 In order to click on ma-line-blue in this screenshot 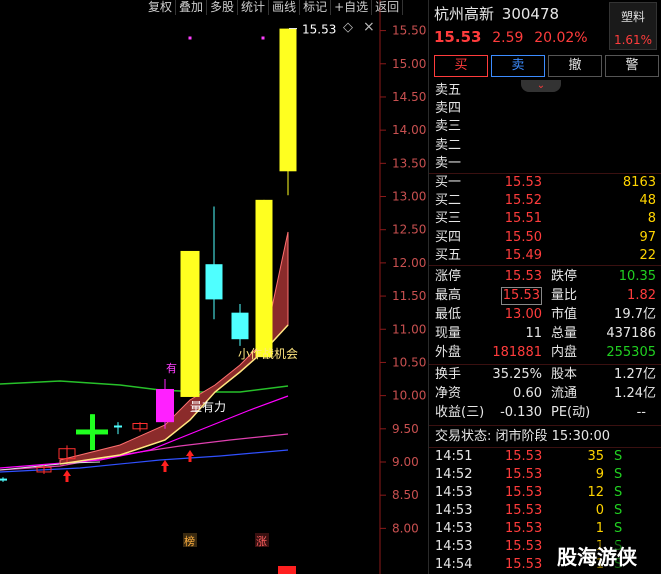, I will do `click(144, 461)`.